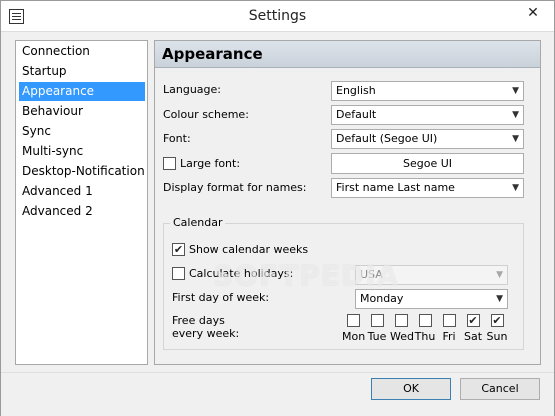  I want to click on free-day-fri: Fri, so click(449, 328).